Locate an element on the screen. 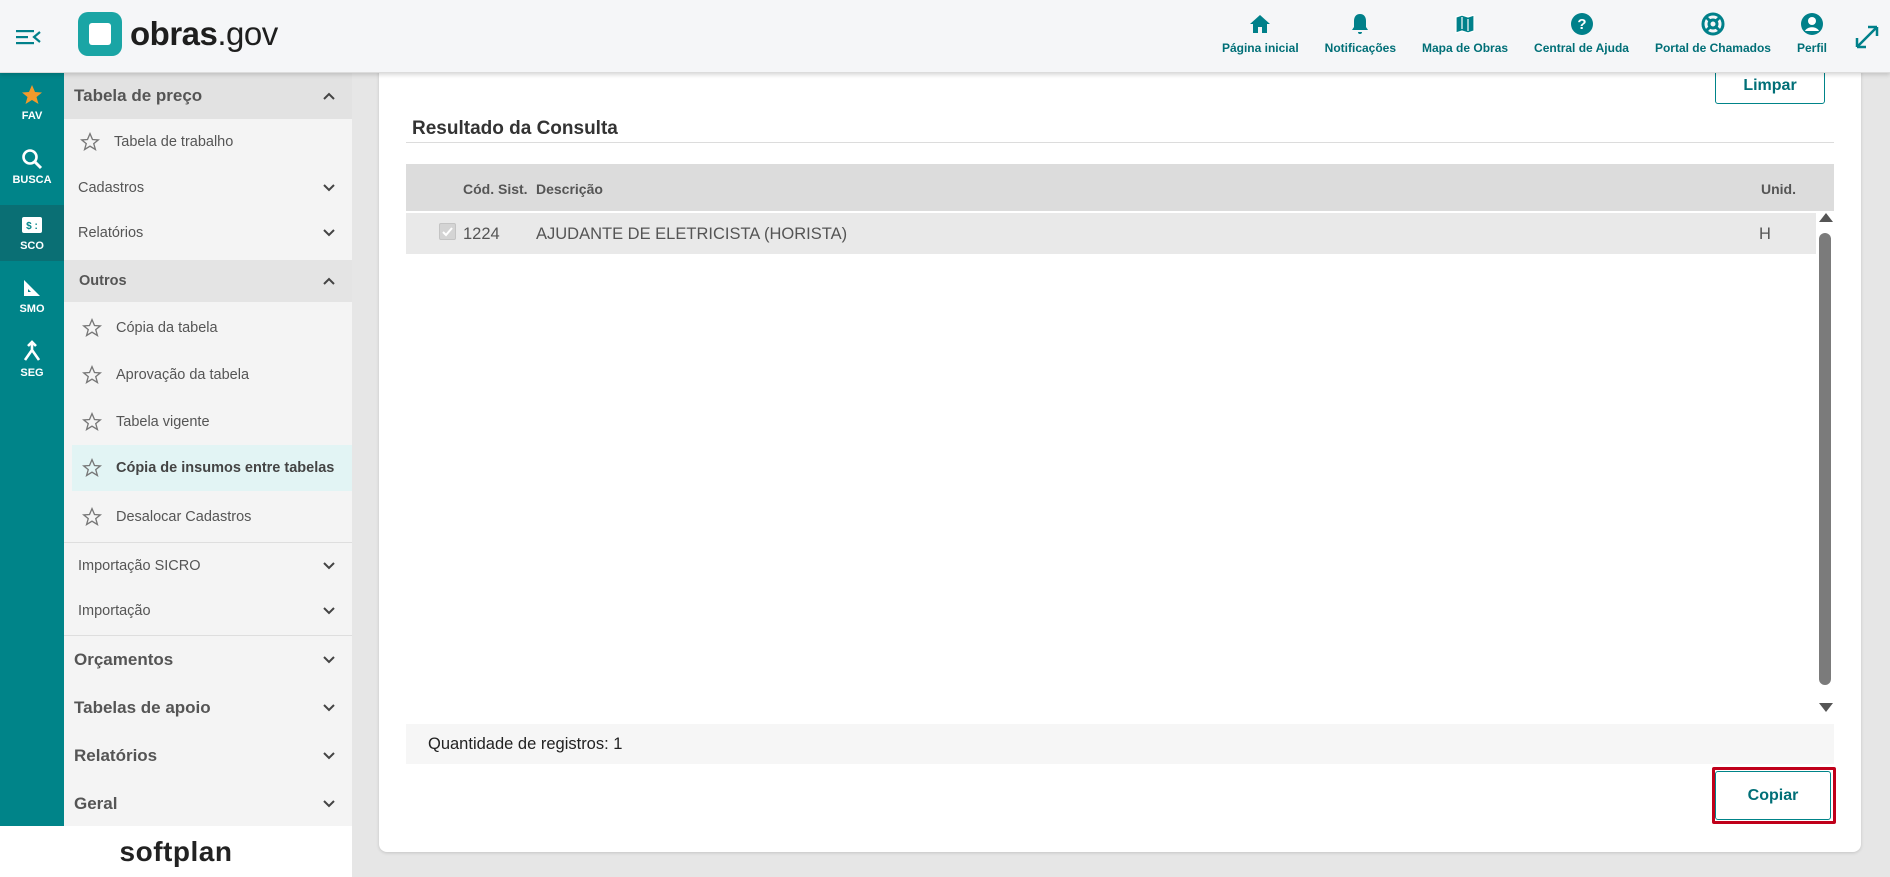  rail-sco: $ : SCO is located at coordinates (32, 233).